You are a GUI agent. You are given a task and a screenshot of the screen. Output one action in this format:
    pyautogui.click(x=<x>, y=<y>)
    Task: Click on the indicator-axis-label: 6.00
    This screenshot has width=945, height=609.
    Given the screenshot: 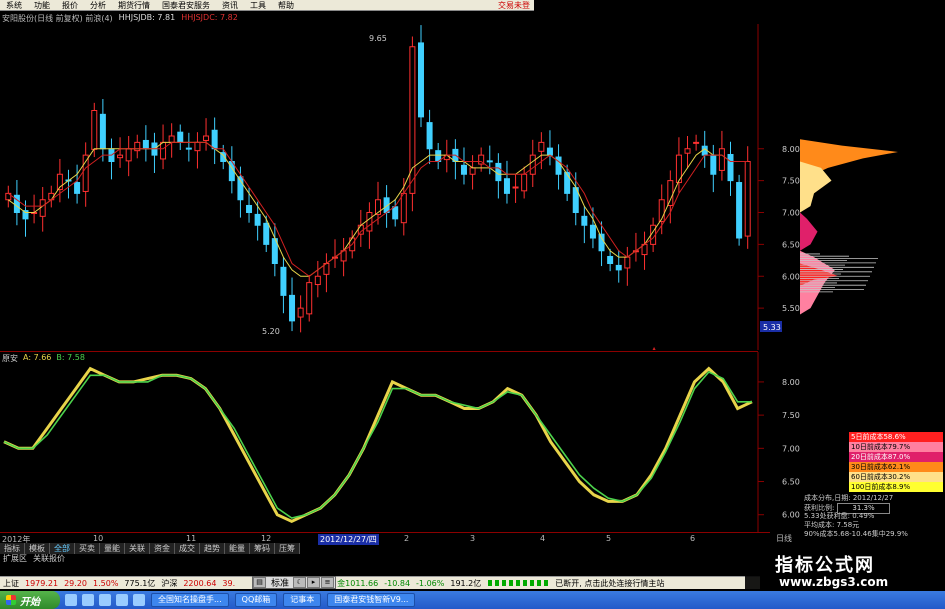 What is the action you would take?
    pyautogui.click(x=791, y=515)
    